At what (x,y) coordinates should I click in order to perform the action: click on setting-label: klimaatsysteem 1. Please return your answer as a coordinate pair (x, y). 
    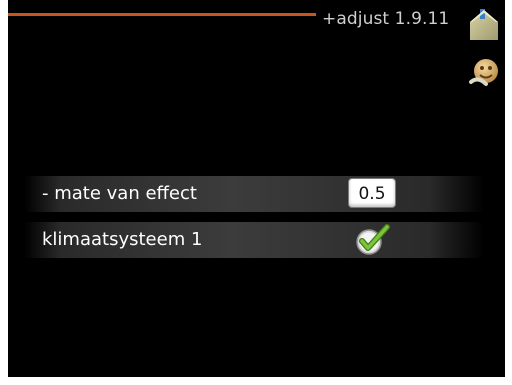
    Looking at the image, I should click on (122, 239).